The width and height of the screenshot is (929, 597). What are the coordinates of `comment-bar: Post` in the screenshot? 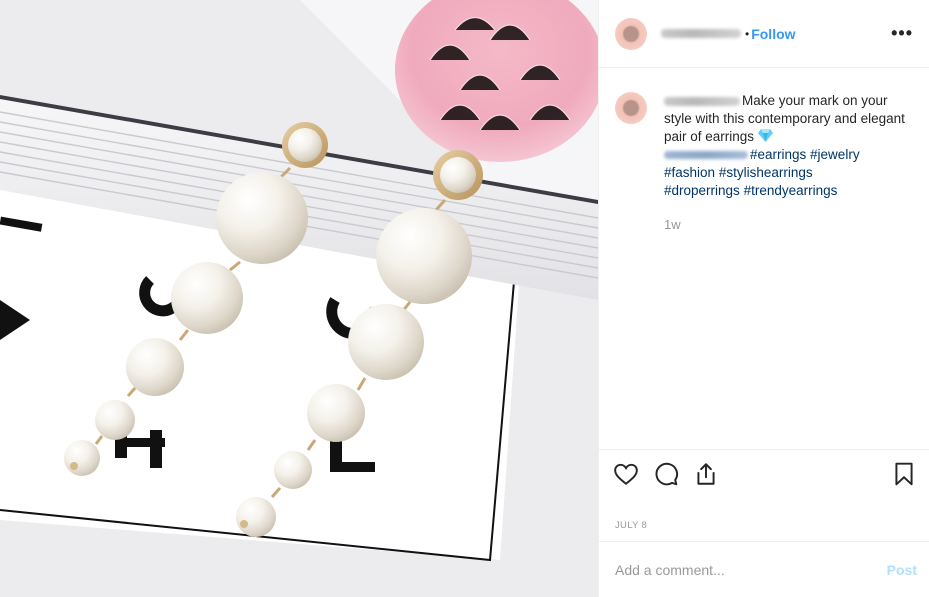 It's located at (764, 569).